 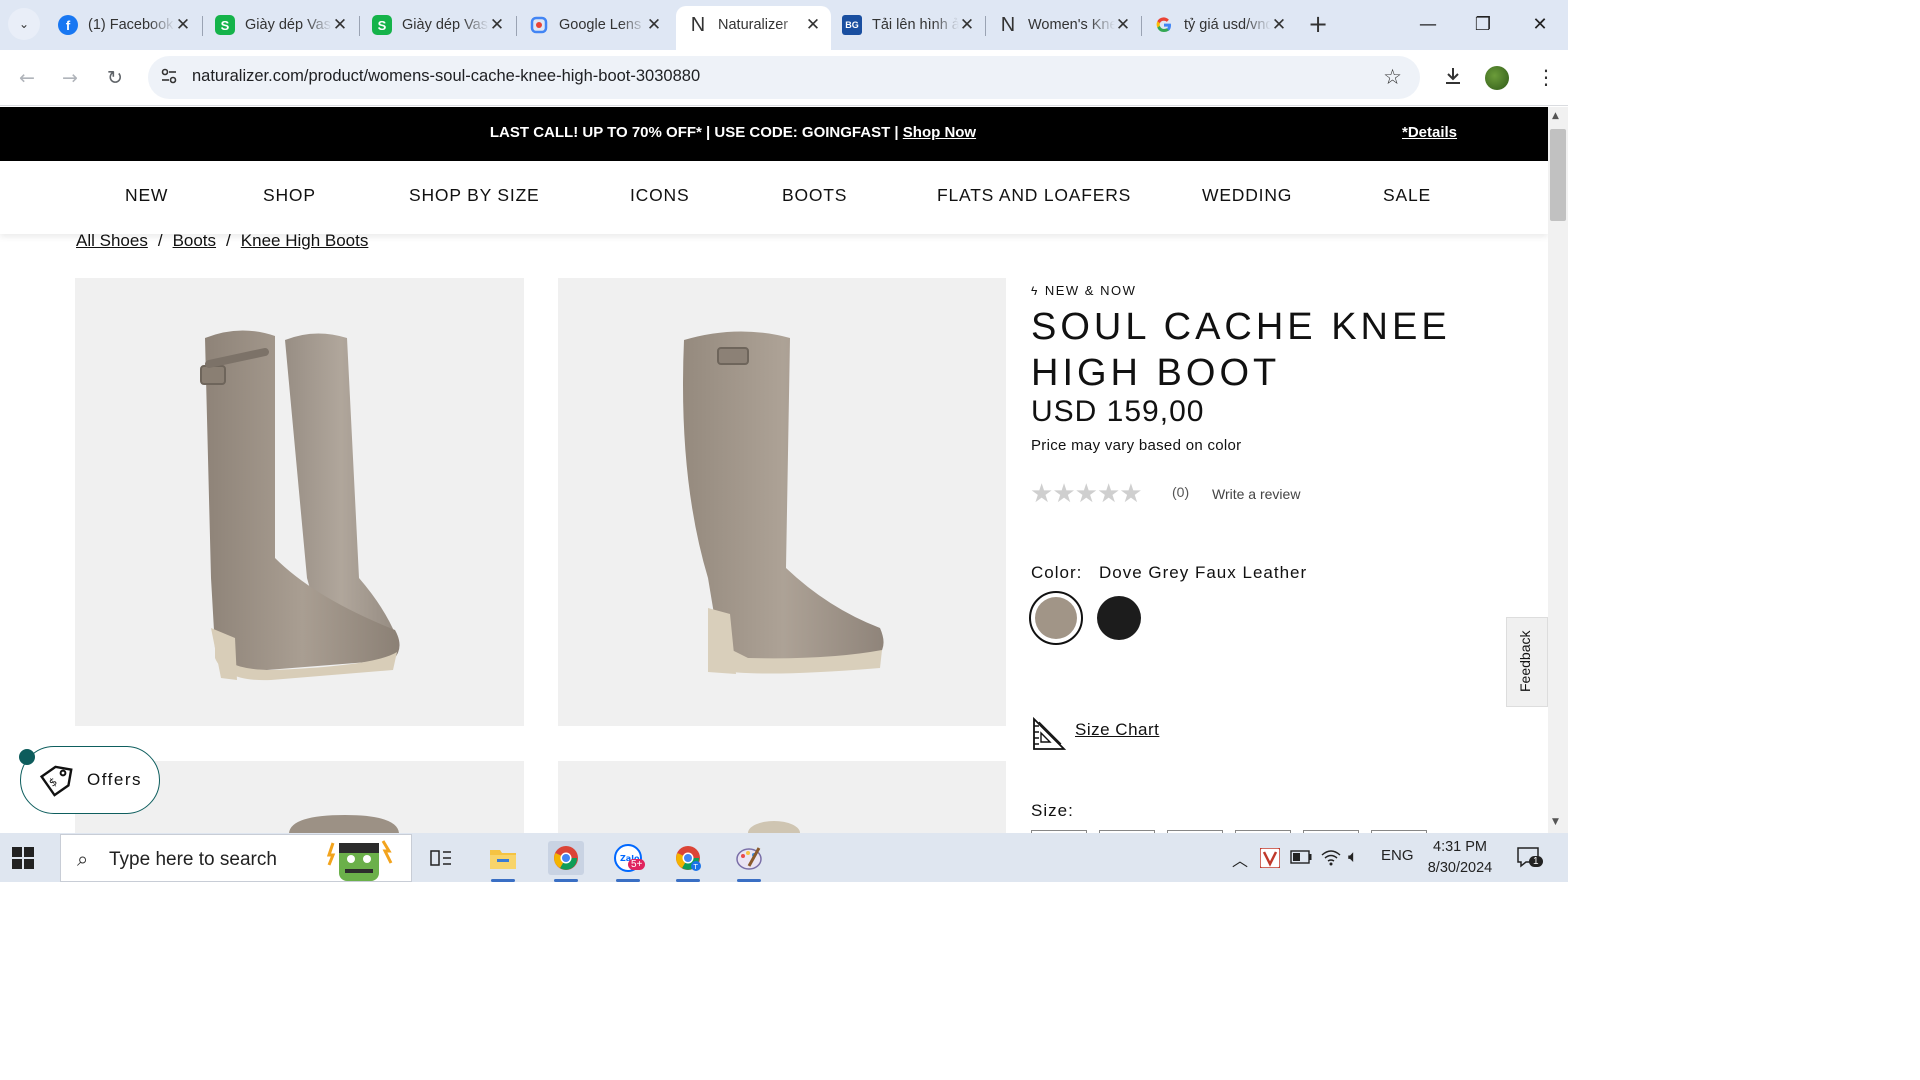 I want to click on task-view-icon, so click(x=441, y=858).